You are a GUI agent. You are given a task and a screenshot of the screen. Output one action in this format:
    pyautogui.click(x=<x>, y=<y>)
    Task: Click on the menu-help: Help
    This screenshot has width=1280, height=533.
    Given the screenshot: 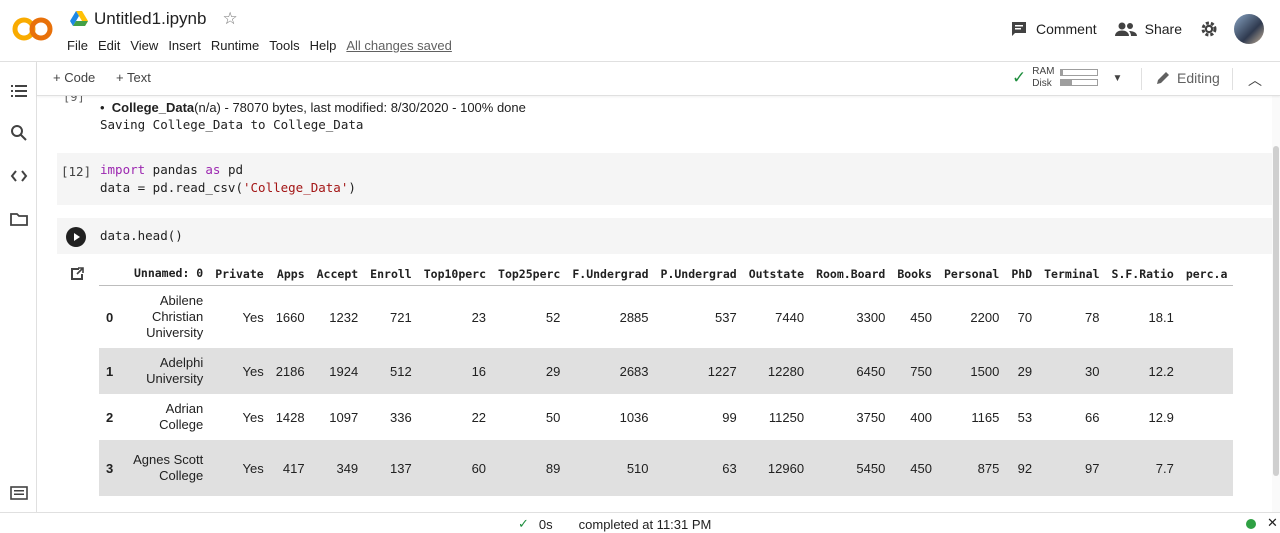 What is the action you would take?
    pyautogui.click(x=326, y=45)
    